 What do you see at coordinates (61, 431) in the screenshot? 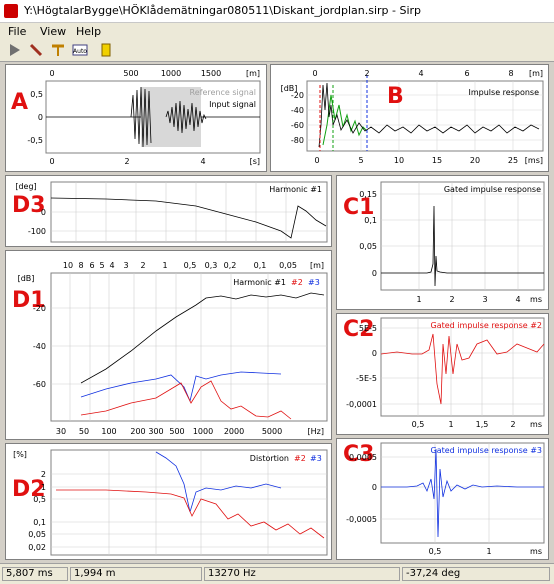
I see `panel-d1-bottom-tick: 30` at bounding box center [61, 431].